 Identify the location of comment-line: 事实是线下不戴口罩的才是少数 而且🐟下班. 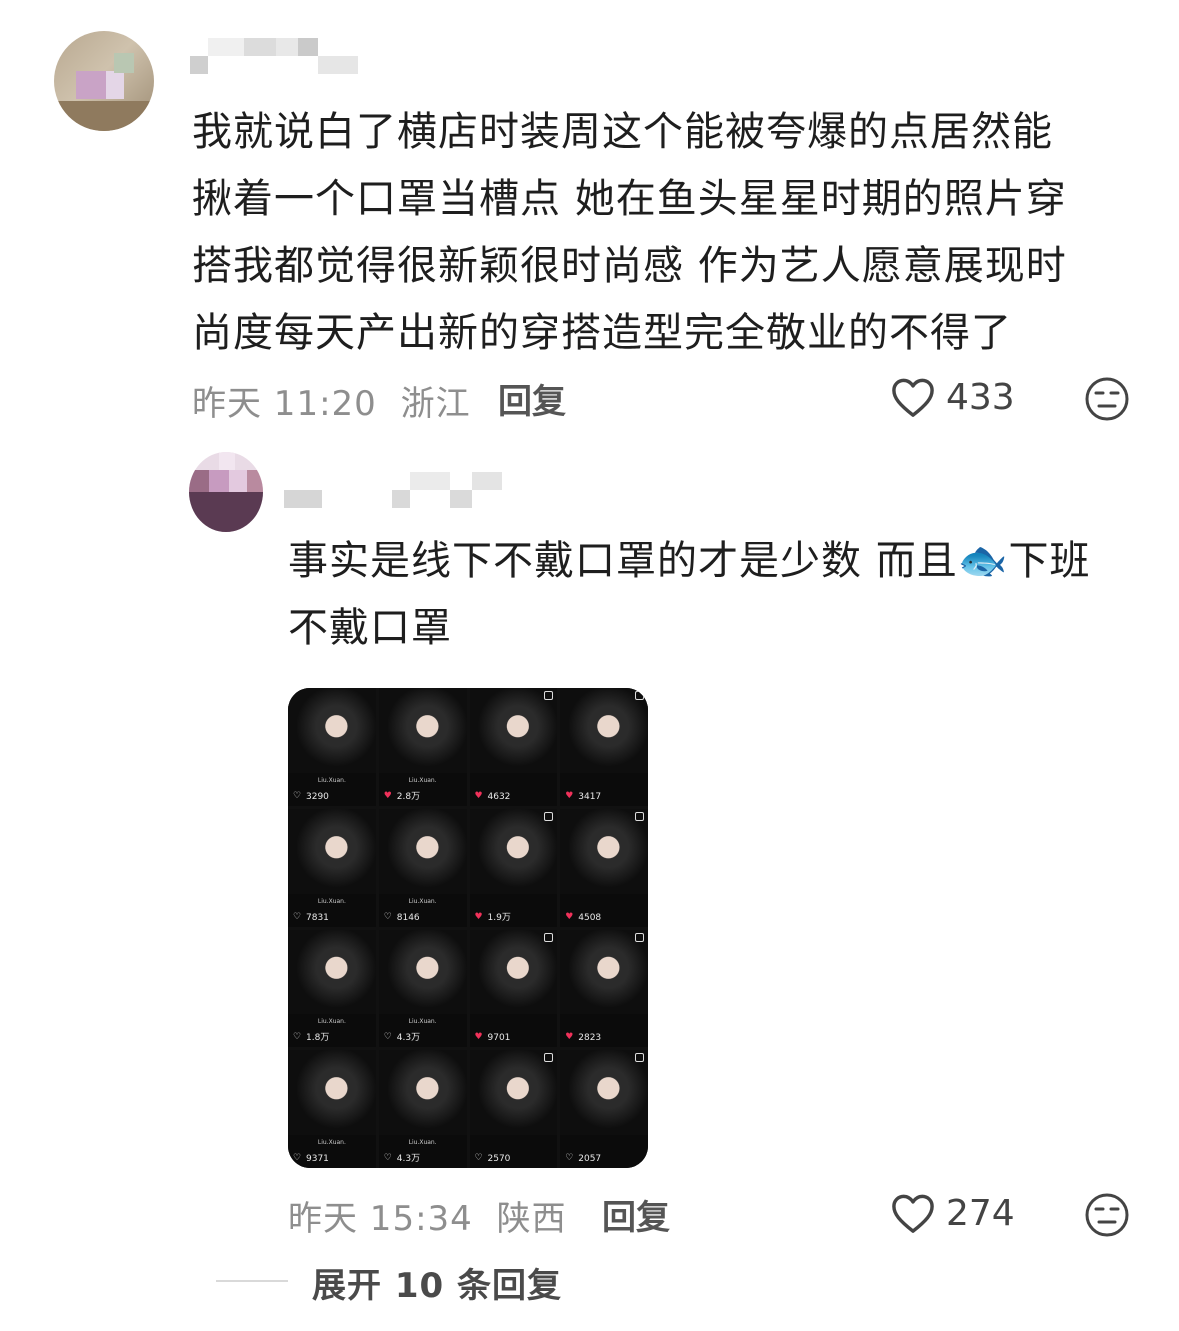
(689, 561).